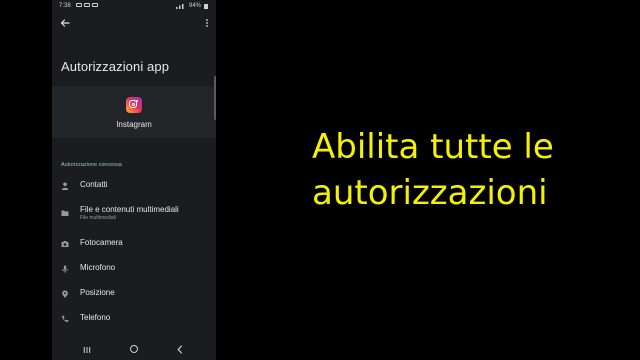  What do you see at coordinates (206, 6) in the screenshot?
I see `battery-icon` at bounding box center [206, 6].